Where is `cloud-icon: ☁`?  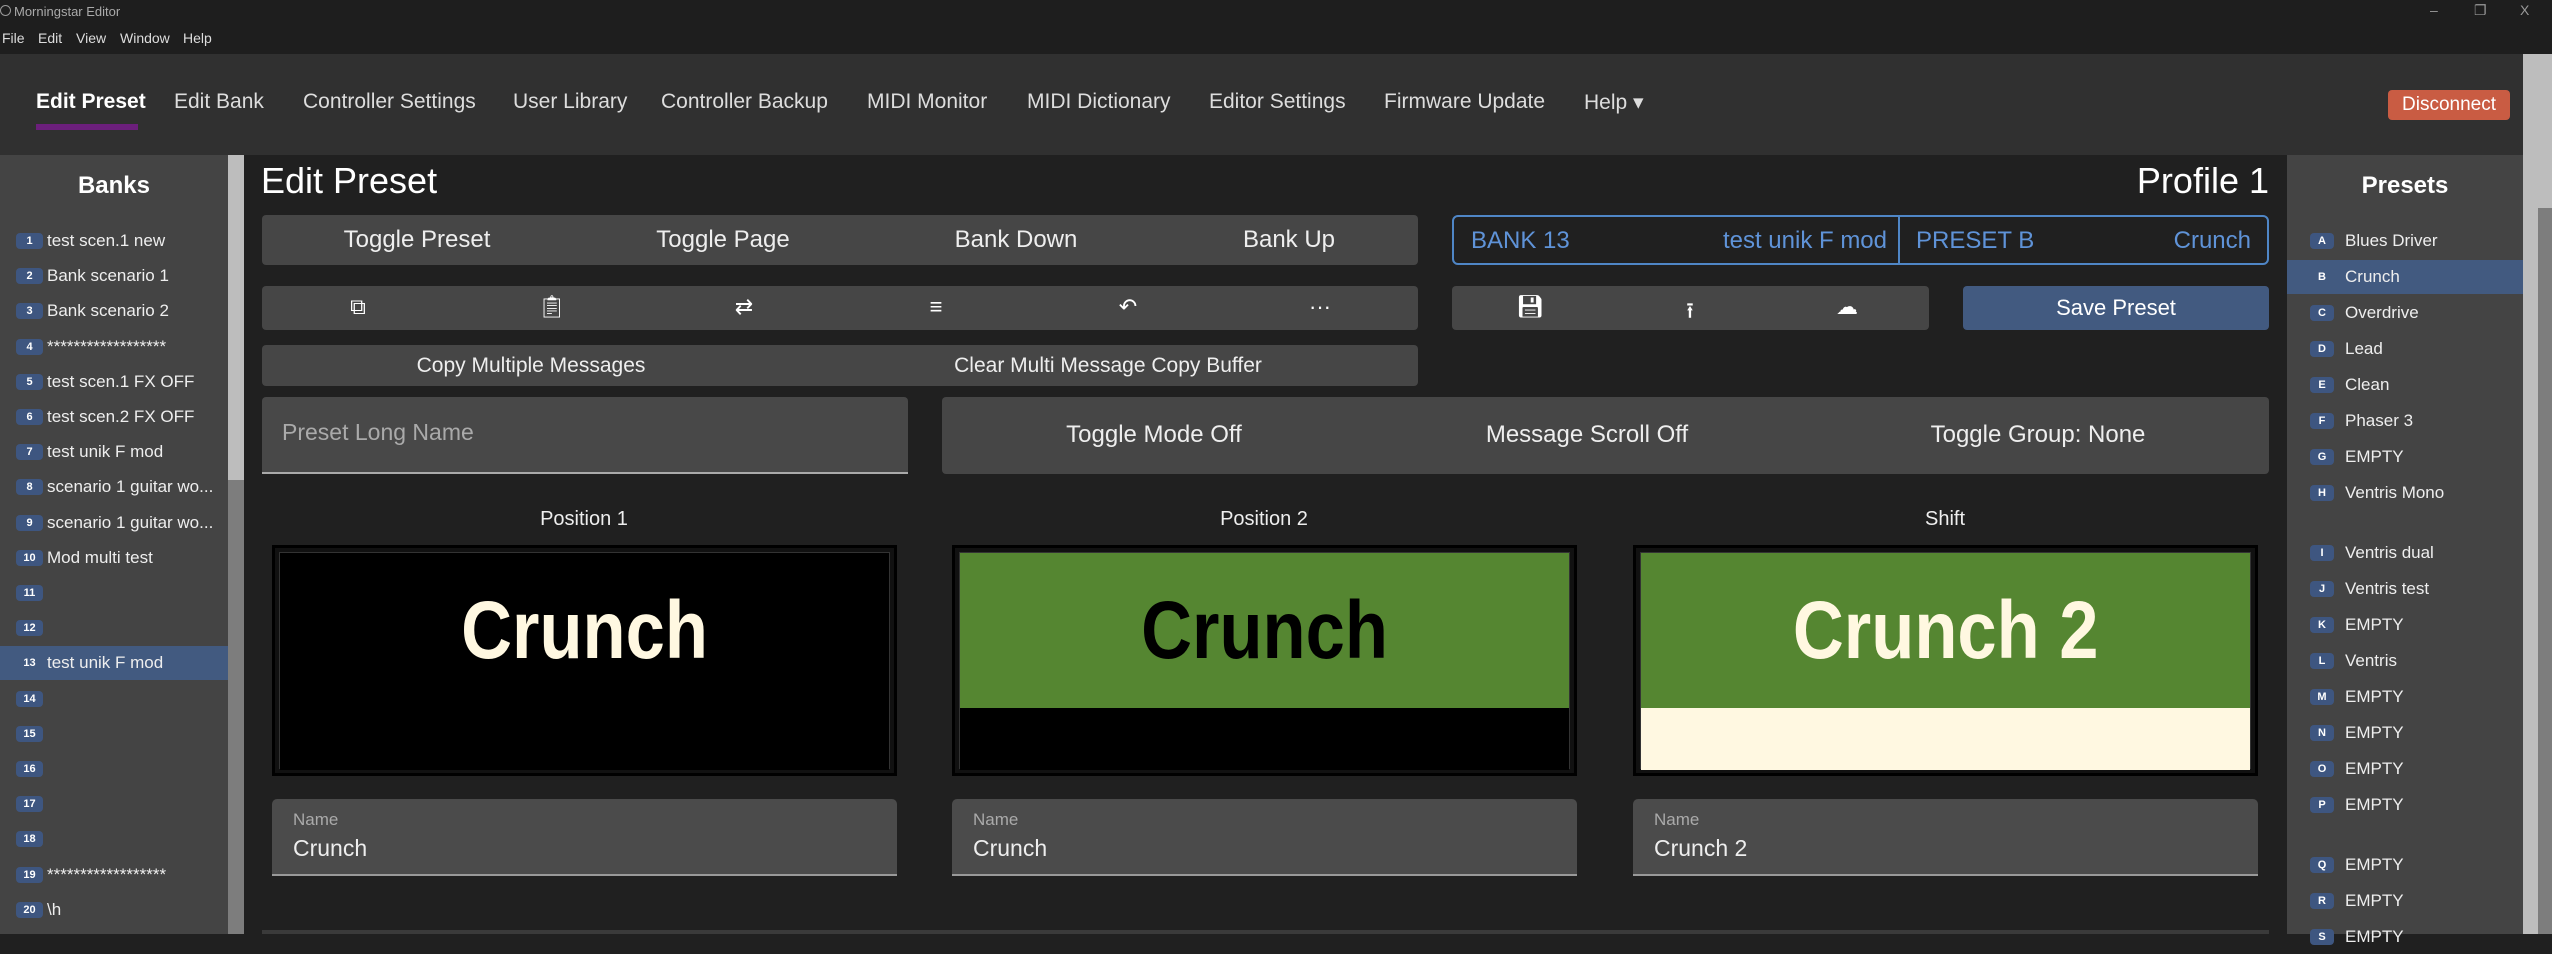 cloud-icon: ☁ is located at coordinates (1847, 307).